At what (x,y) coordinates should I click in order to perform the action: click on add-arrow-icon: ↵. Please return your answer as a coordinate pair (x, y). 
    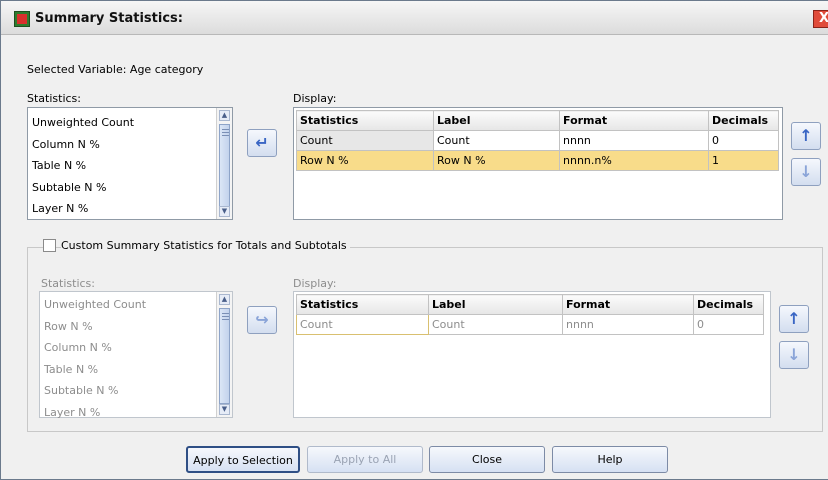
    Looking at the image, I should click on (262, 142).